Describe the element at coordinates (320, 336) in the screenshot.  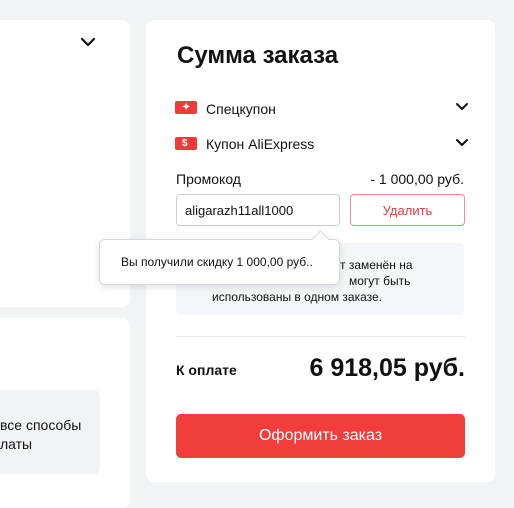
I see `divider` at that location.